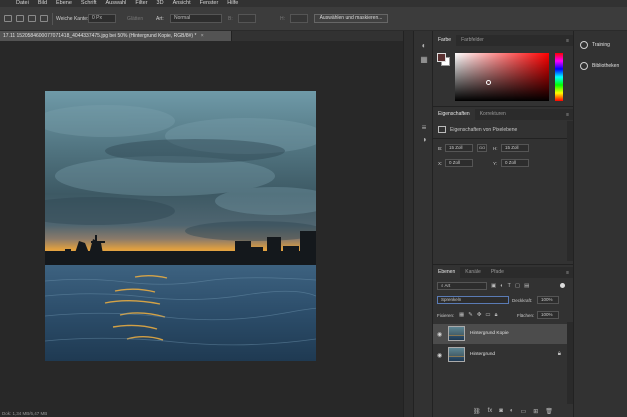 The height and width of the screenshot is (417, 627). Describe the element at coordinates (559, 77) in the screenshot. I see `hue-slider` at that location.